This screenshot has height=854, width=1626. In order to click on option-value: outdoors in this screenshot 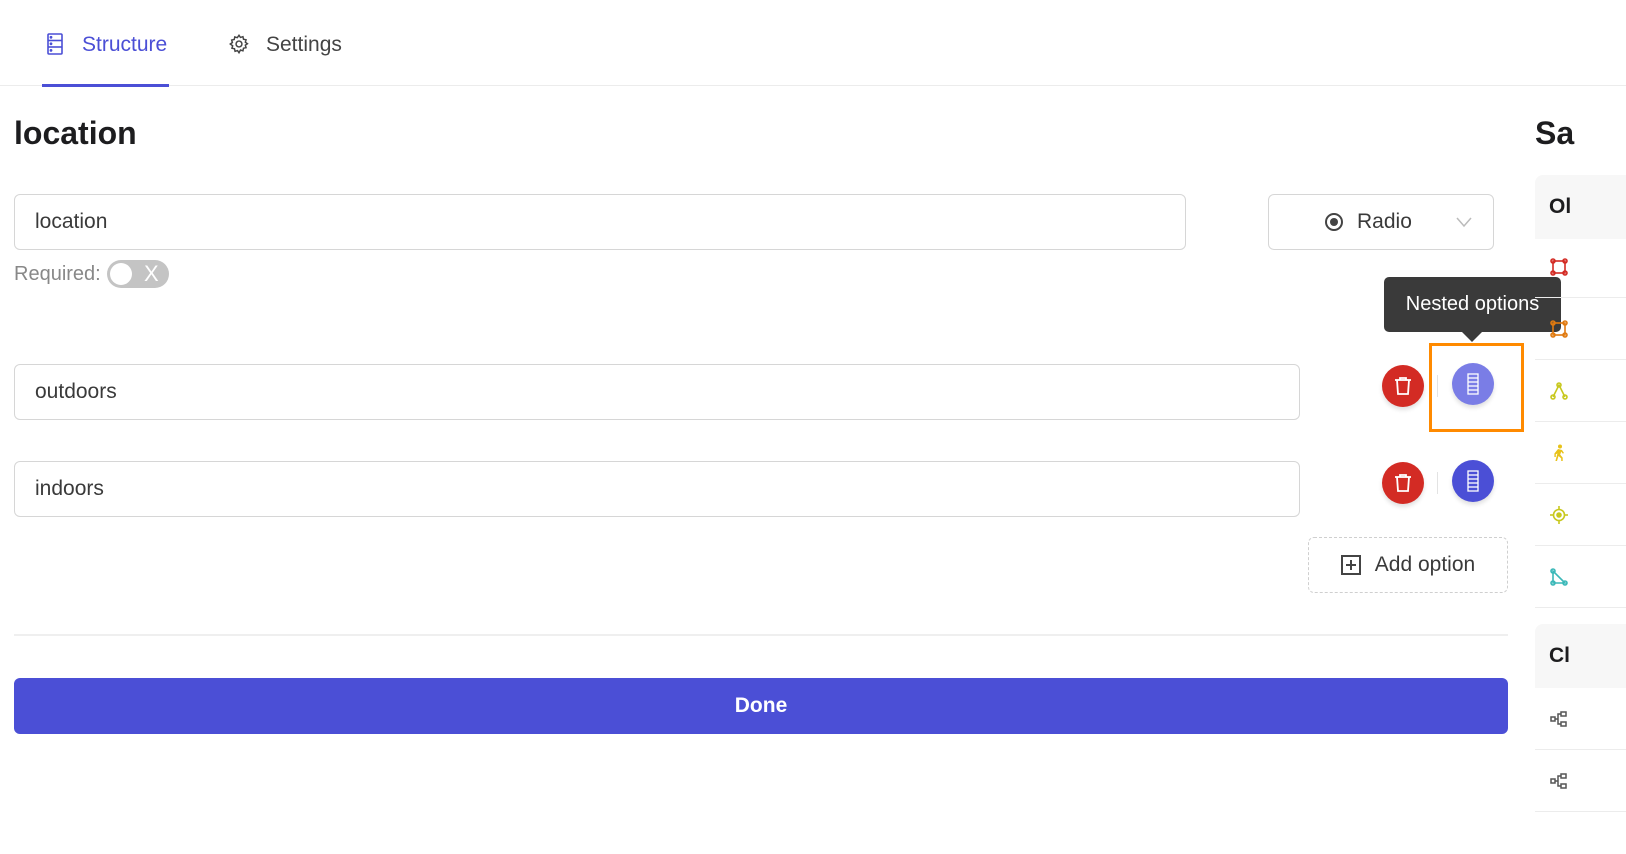, I will do `click(76, 391)`.